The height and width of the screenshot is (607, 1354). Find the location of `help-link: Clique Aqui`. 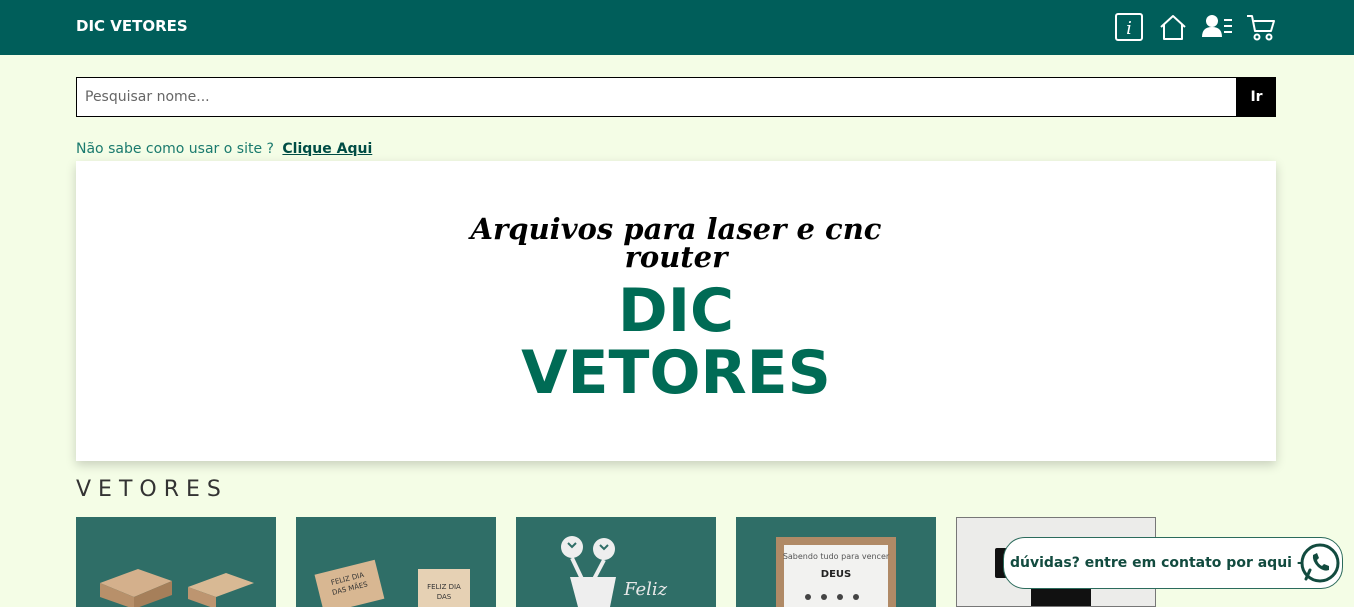

help-link: Clique Aqui is located at coordinates (327, 149).